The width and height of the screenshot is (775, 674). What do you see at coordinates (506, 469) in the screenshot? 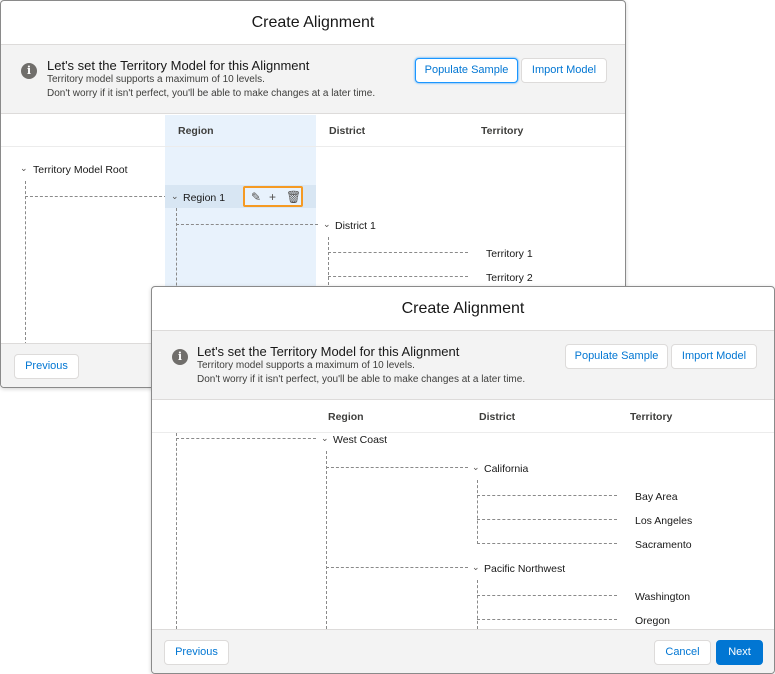
I see `tree-node-district: California` at bounding box center [506, 469].